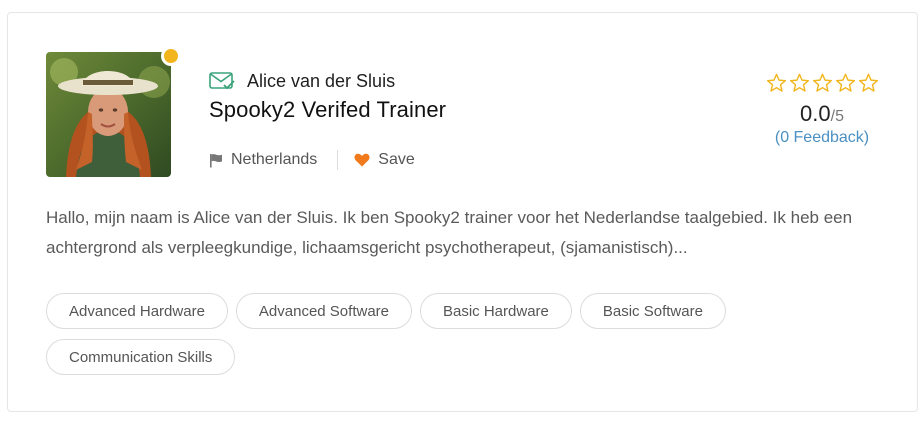 The height and width of the screenshot is (422, 923). I want to click on save-button: Save, so click(384, 160).